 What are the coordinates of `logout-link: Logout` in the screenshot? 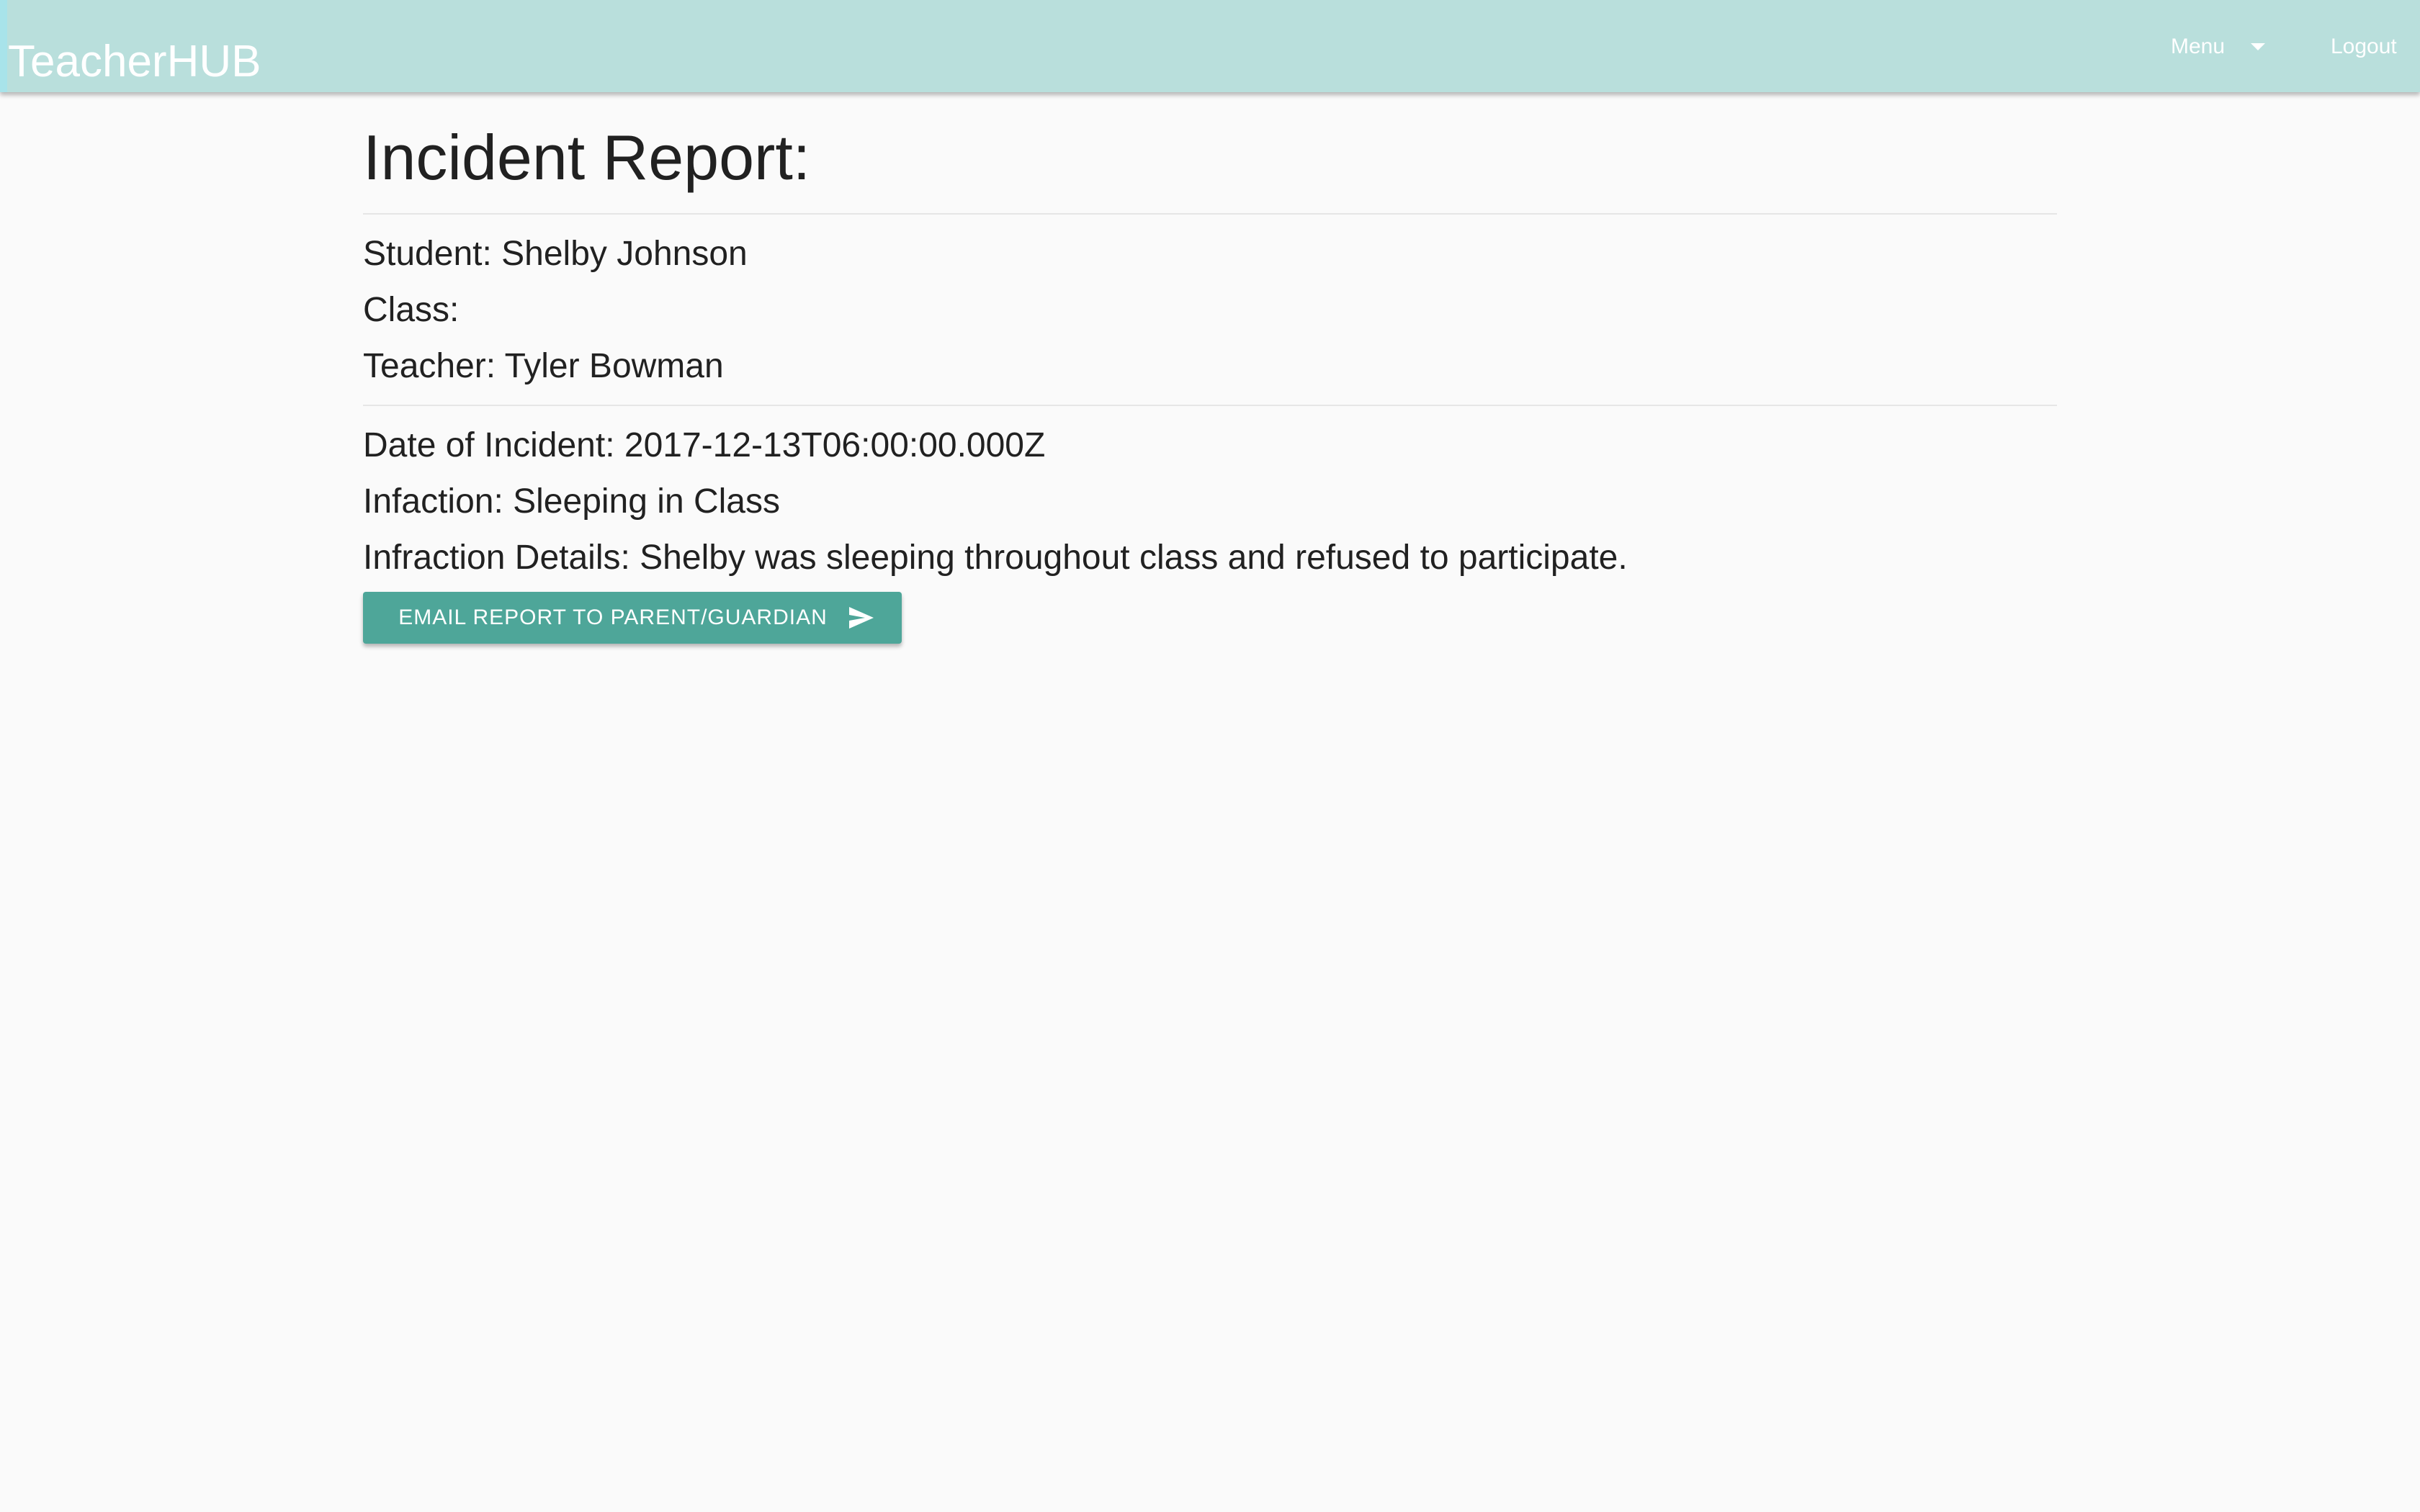 It's located at (2364, 46).